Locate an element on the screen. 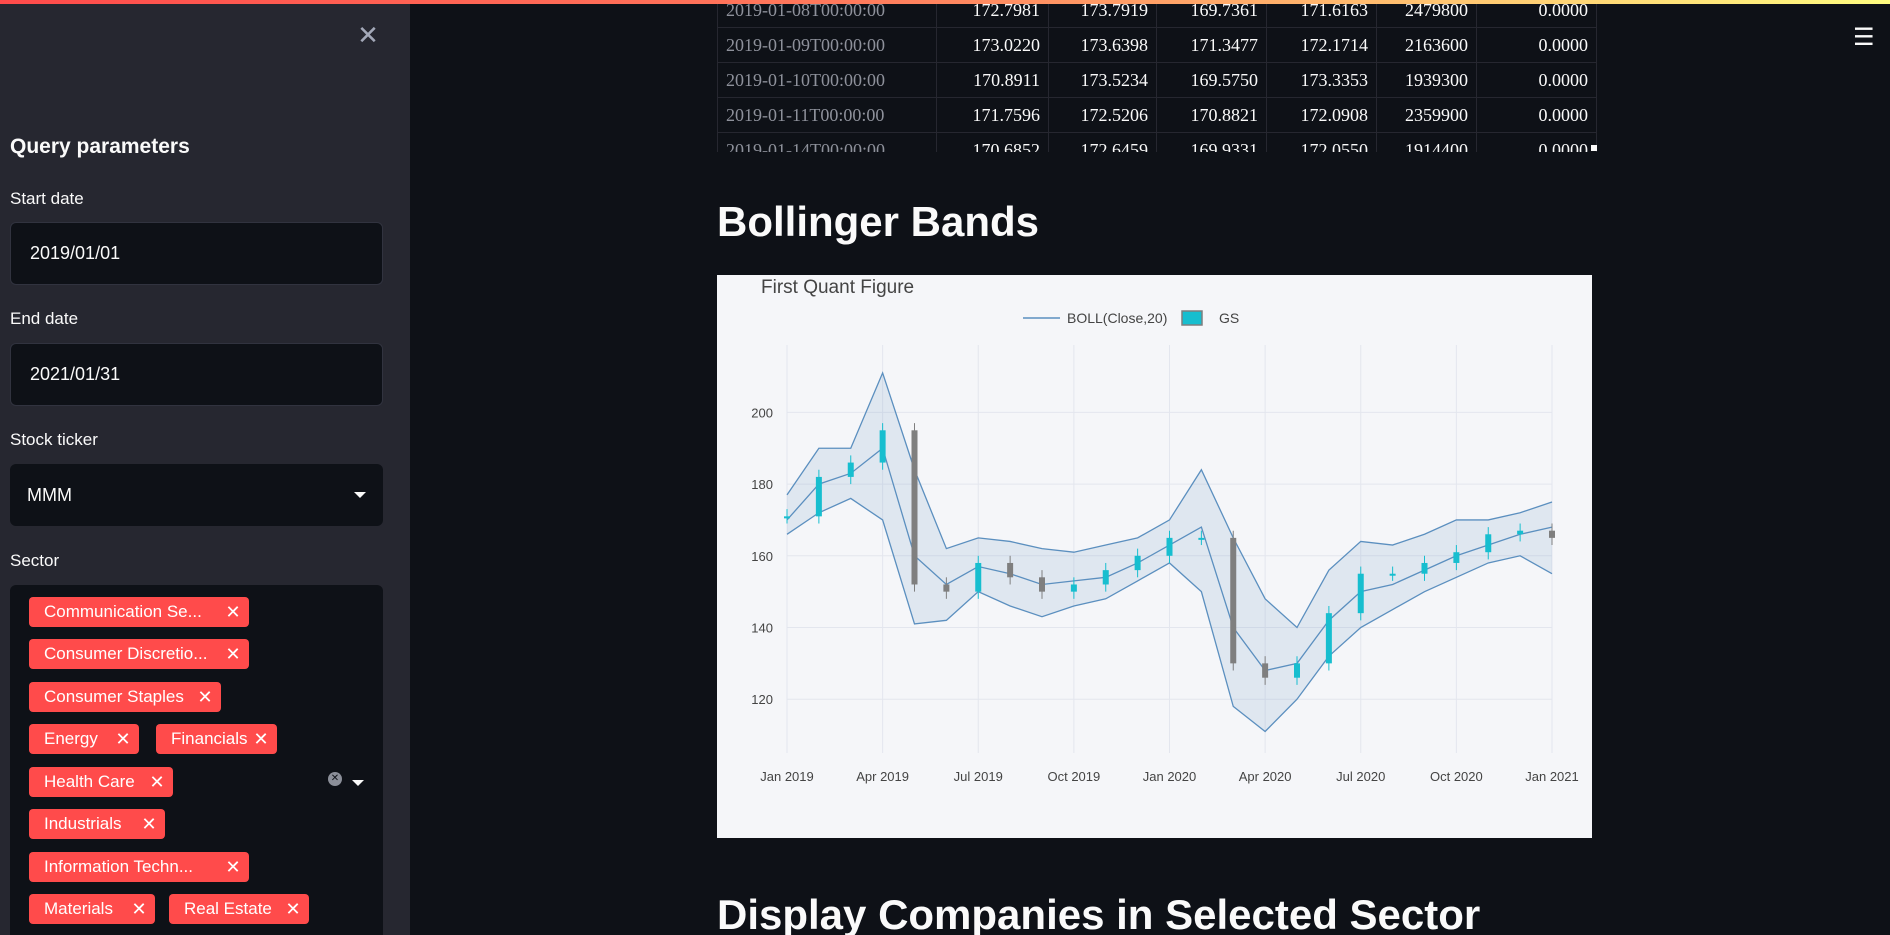  chart-title: First Quant Figure is located at coordinates (837, 287).